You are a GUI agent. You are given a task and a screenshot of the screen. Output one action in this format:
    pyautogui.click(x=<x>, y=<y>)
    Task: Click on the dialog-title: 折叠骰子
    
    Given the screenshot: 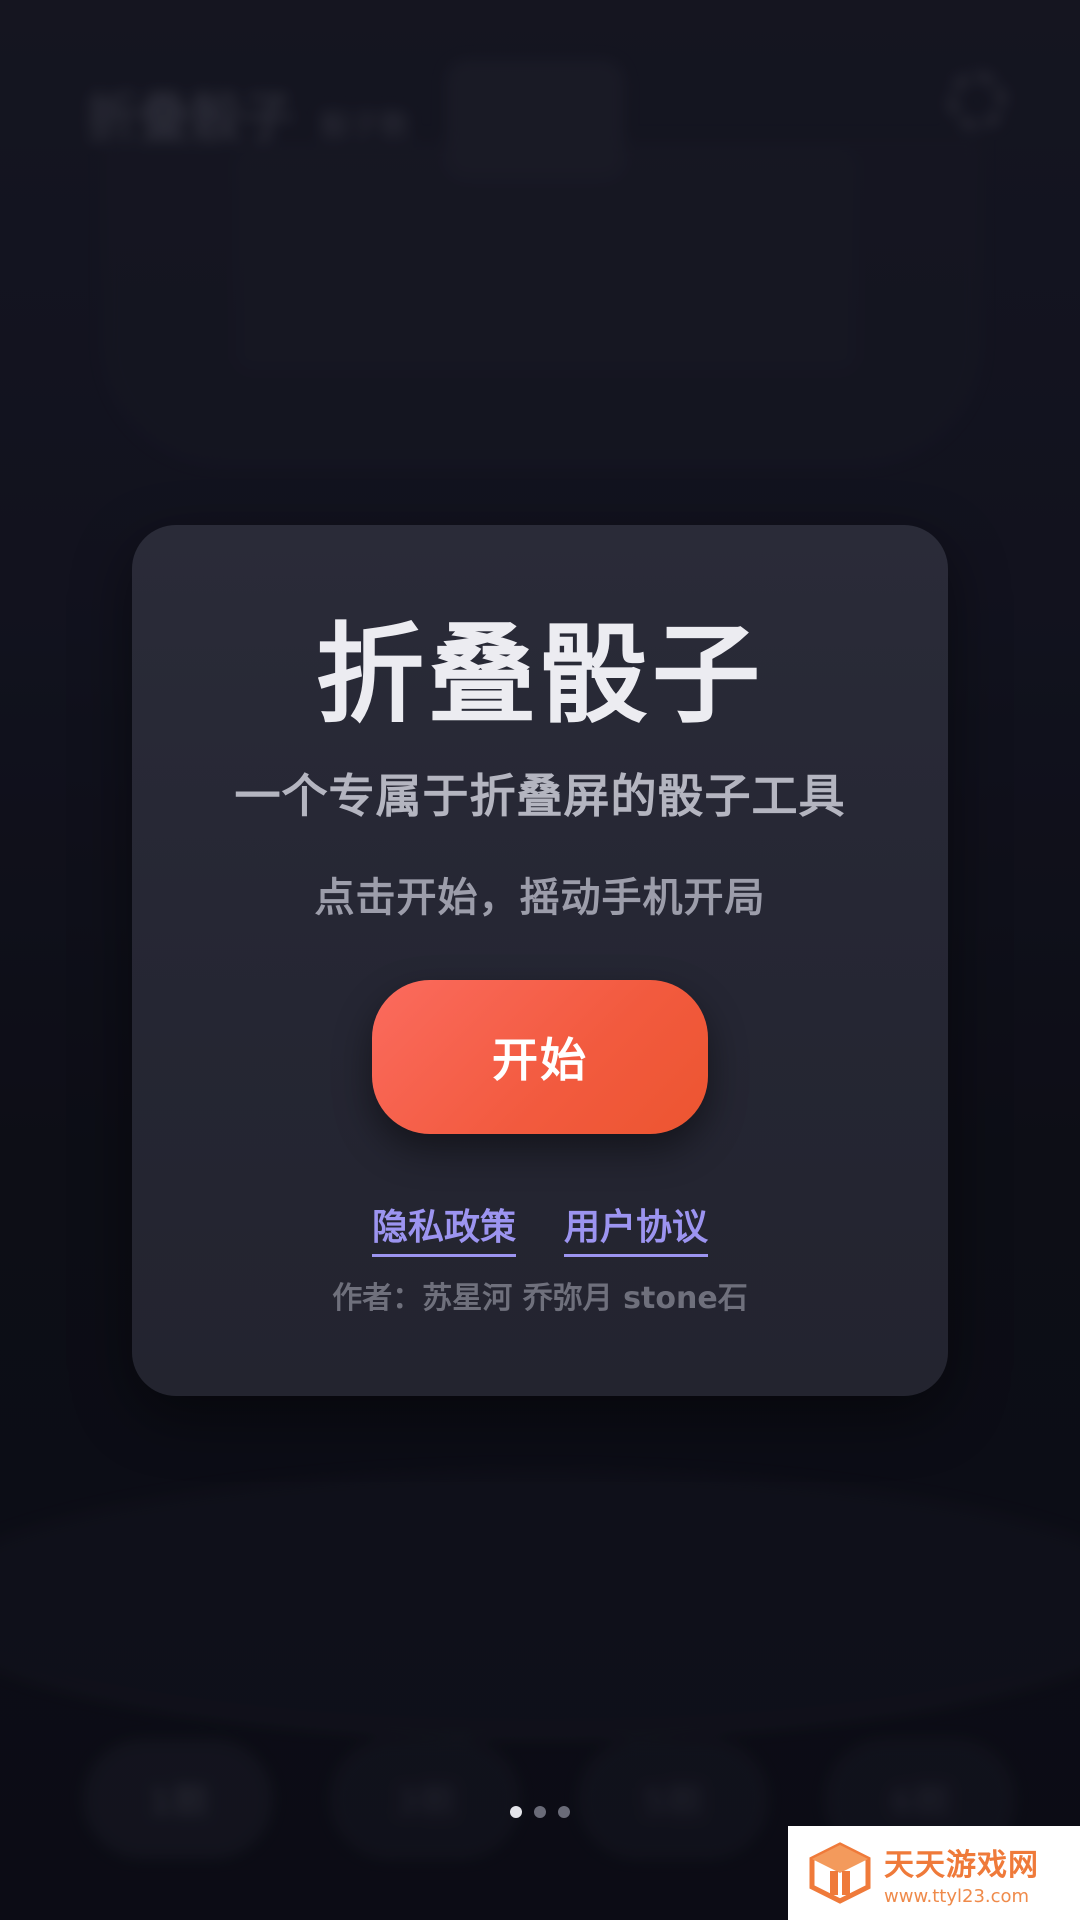 What is the action you would take?
    pyautogui.click(x=539, y=675)
    